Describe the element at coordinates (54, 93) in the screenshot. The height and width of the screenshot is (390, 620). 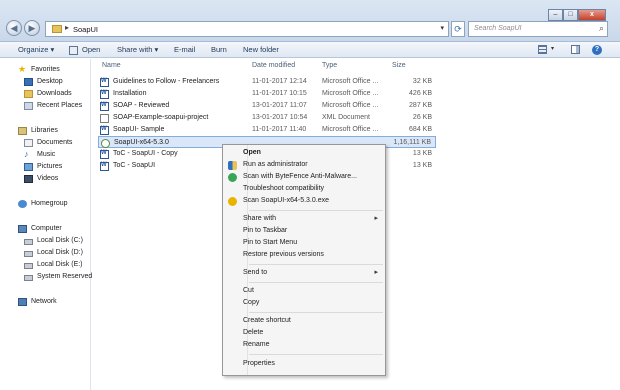
I see `nav-downloads-label: Downloads` at that location.